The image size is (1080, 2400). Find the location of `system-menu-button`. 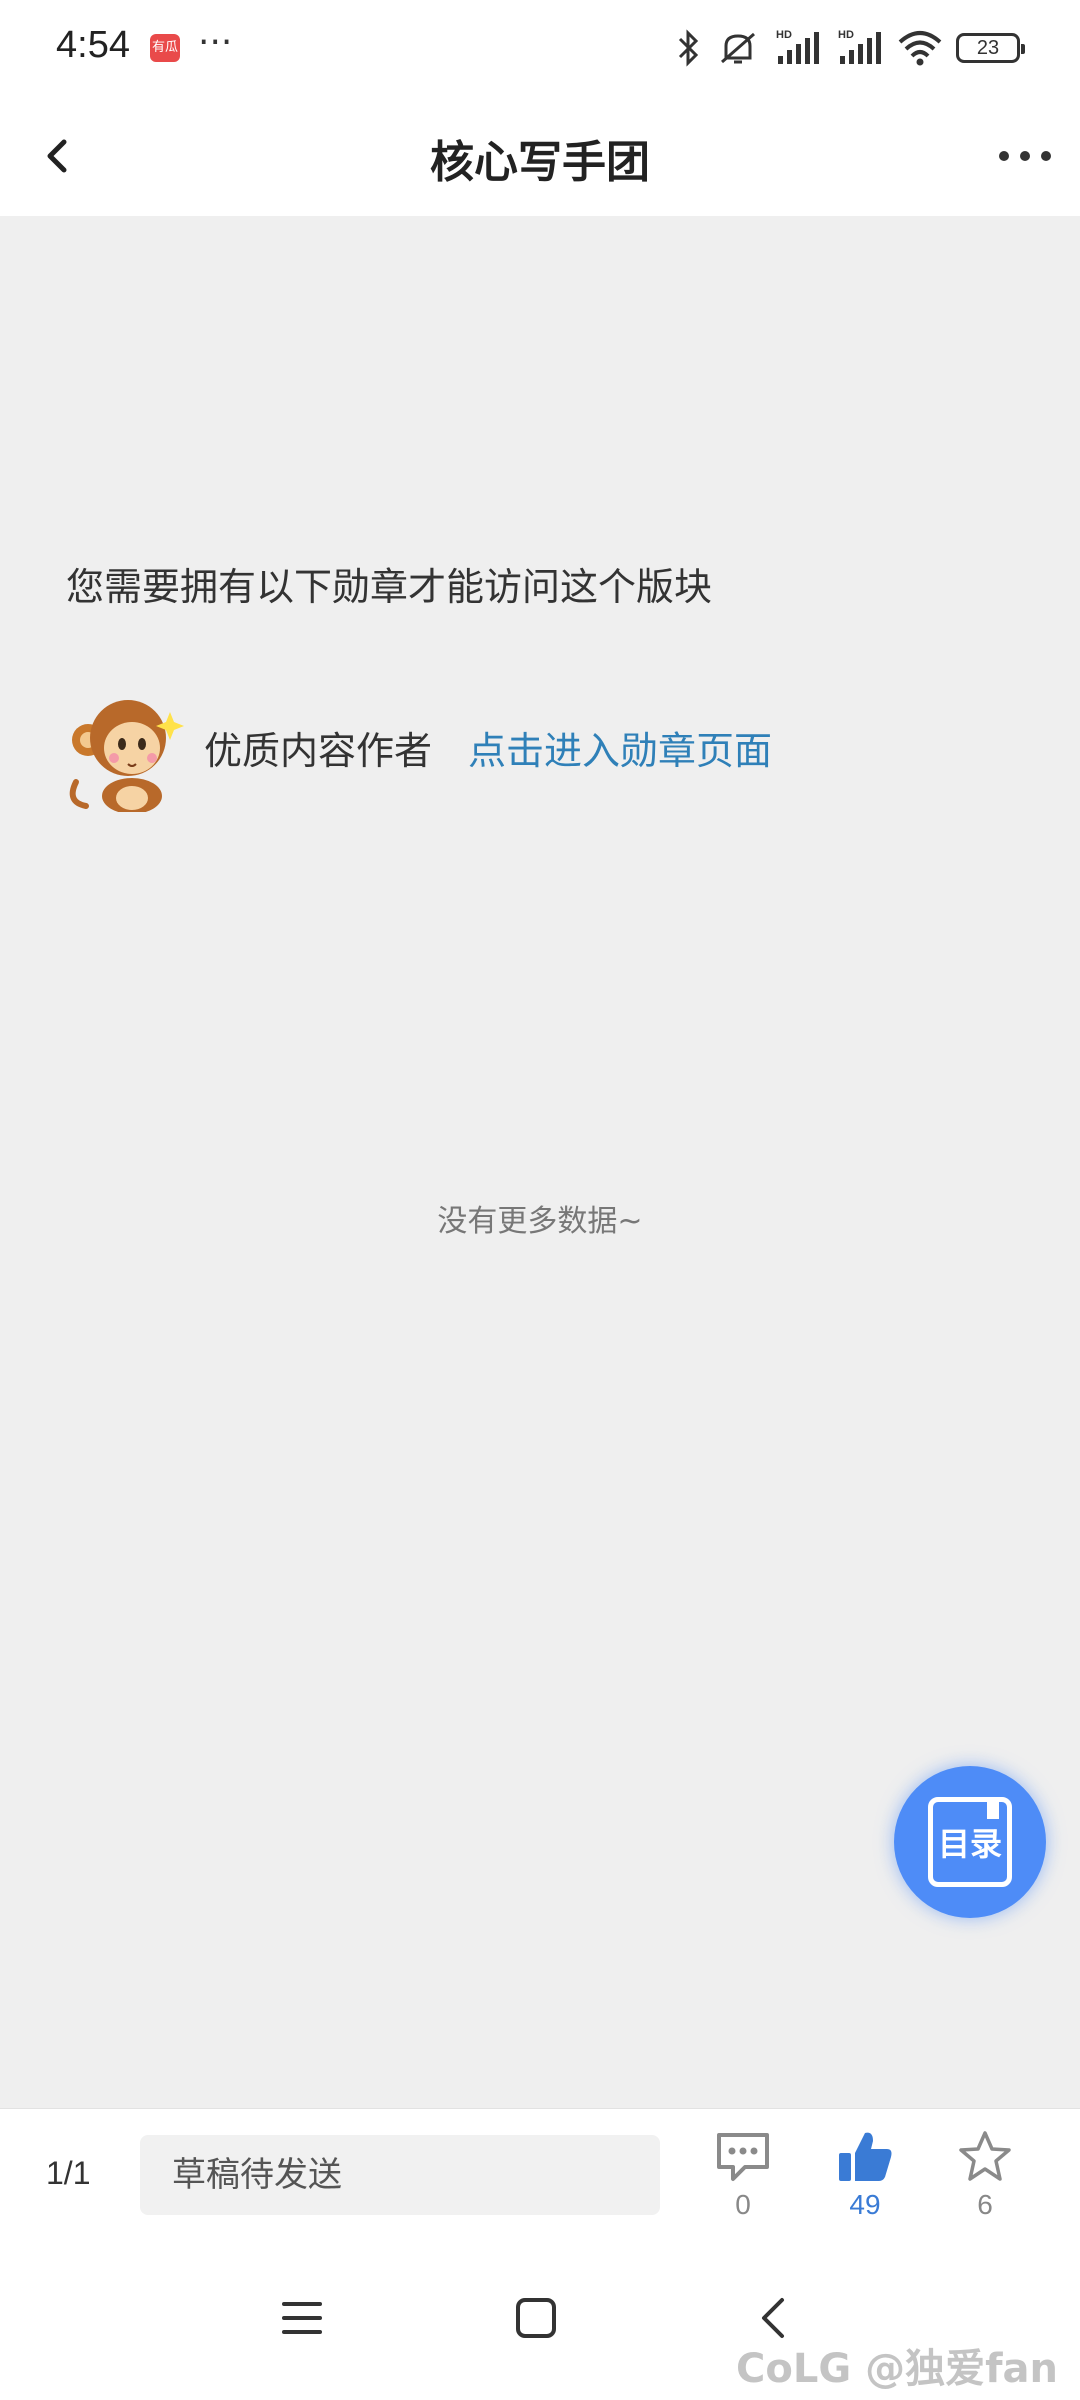

system-menu-button is located at coordinates (302, 2320).